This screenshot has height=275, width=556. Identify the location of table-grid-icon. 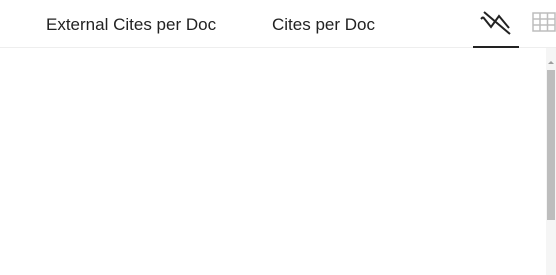
(544, 24).